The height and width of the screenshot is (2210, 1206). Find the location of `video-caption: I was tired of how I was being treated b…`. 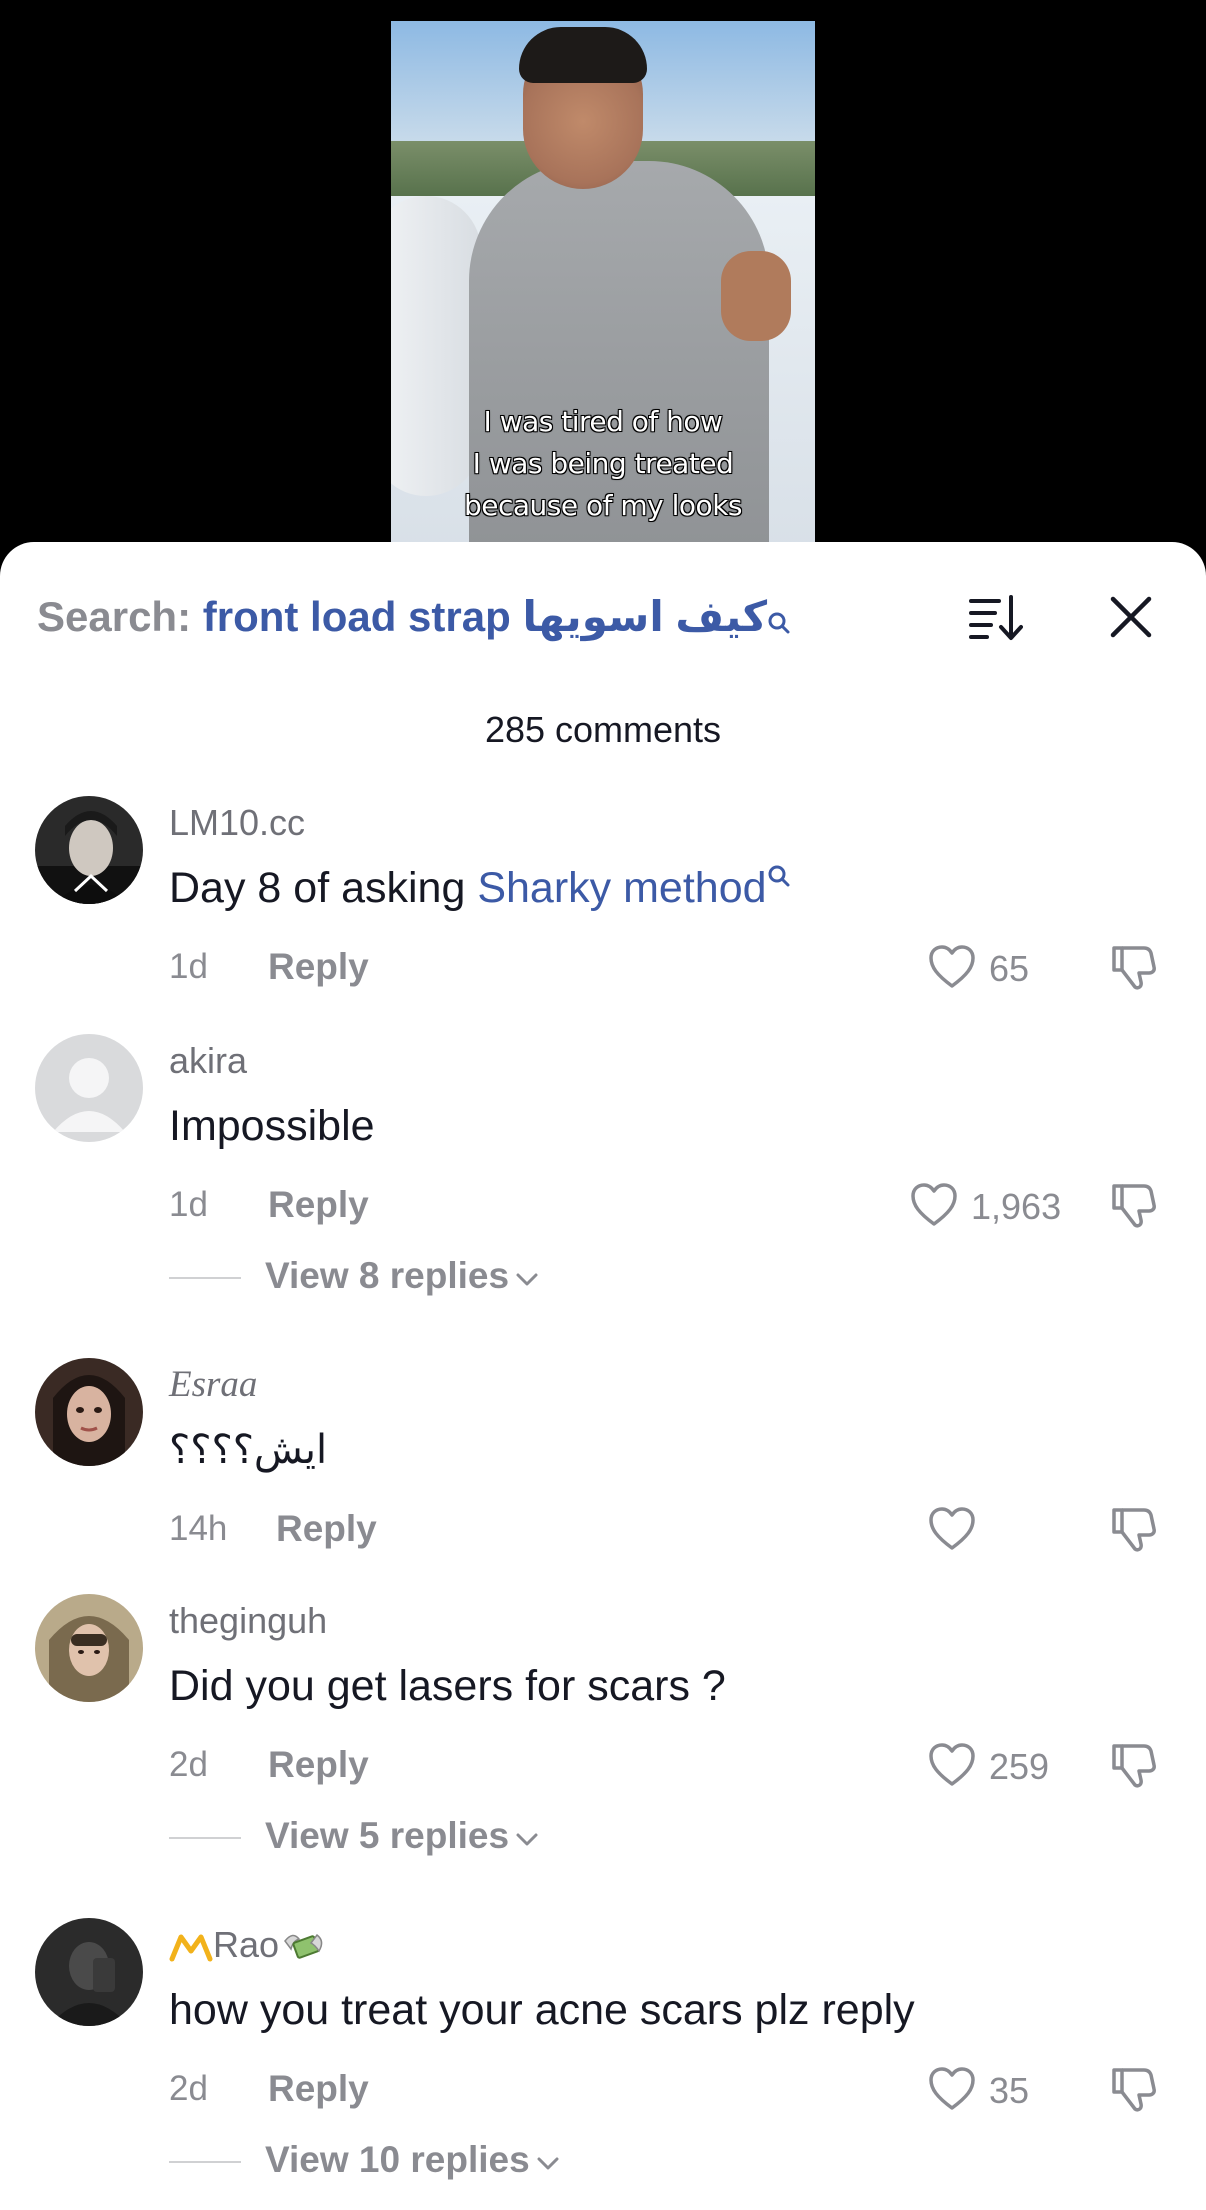

video-caption: I was tired of how I was being treated b… is located at coordinates (603, 464).